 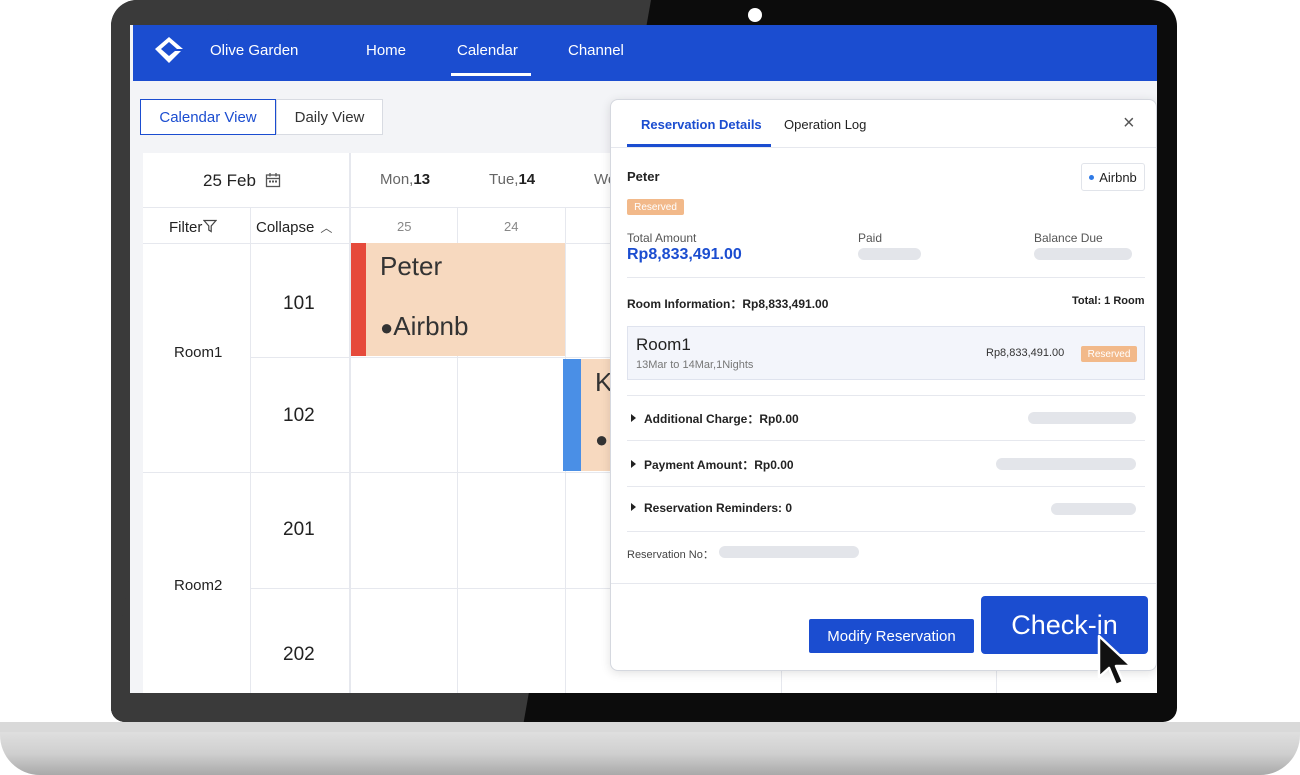 I want to click on modify-reservation-button: Modify Reservation, so click(x=891, y=636).